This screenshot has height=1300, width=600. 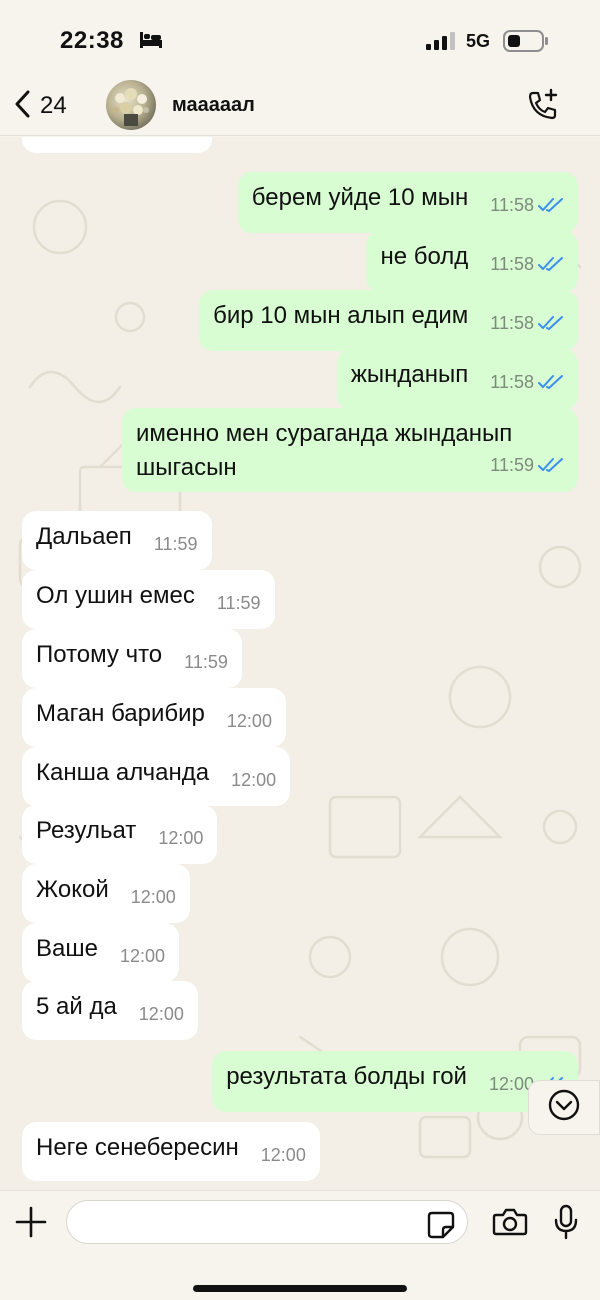 I want to click on message-text: Канша алчанда, so click(x=123, y=772).